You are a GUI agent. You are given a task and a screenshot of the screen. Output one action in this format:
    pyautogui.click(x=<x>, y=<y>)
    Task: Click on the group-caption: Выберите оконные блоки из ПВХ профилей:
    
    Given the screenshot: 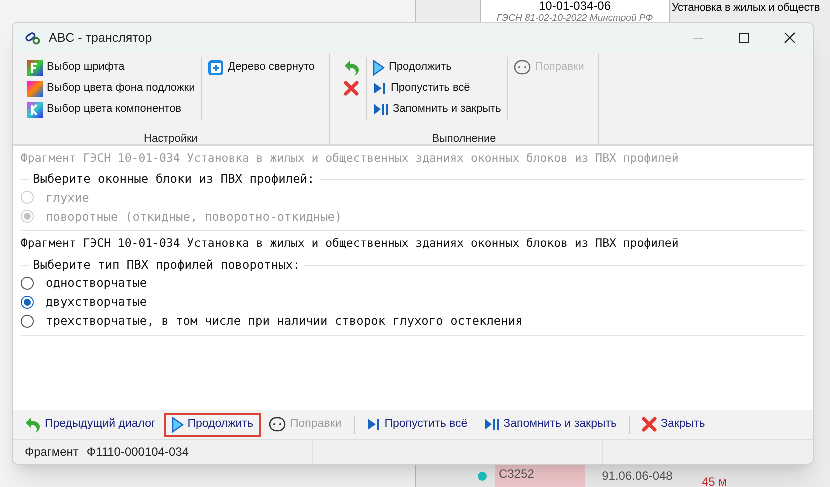 What is the action you would take?
    pyautogui.click(x=174, y=179)
    